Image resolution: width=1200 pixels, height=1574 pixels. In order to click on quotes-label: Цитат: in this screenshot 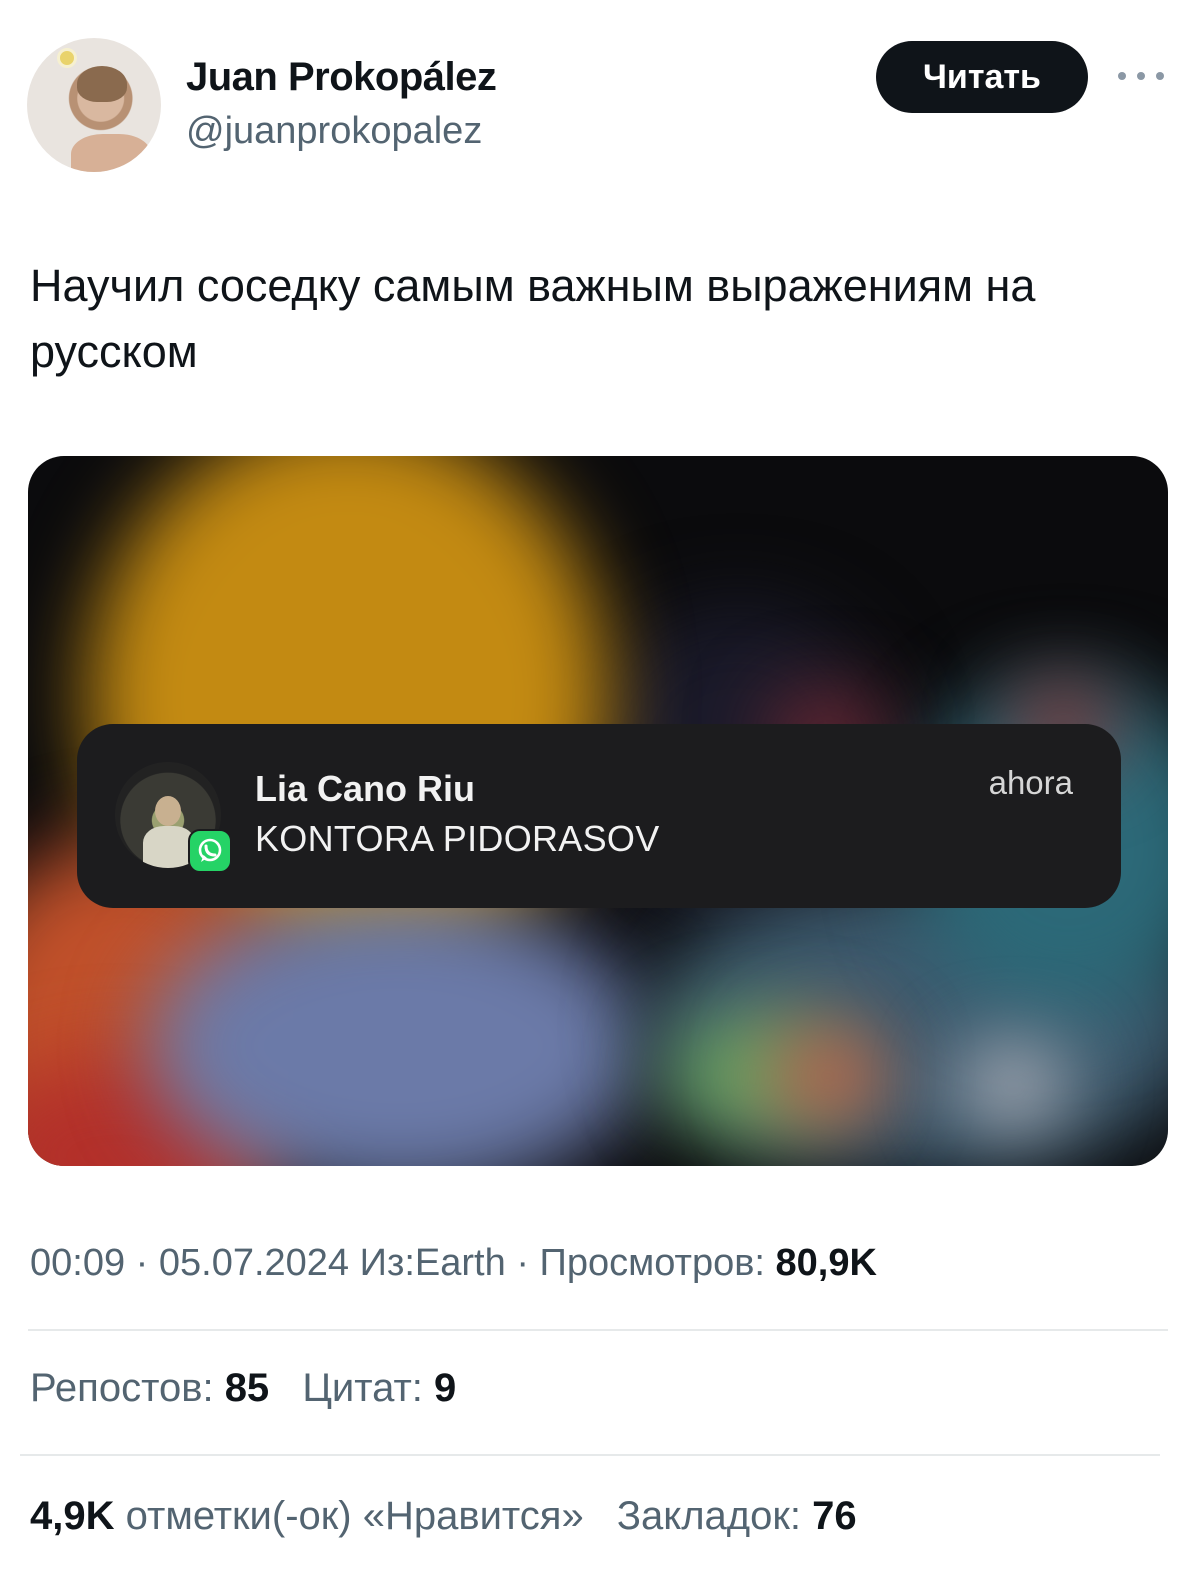, I will do `click(362, 1388)`.